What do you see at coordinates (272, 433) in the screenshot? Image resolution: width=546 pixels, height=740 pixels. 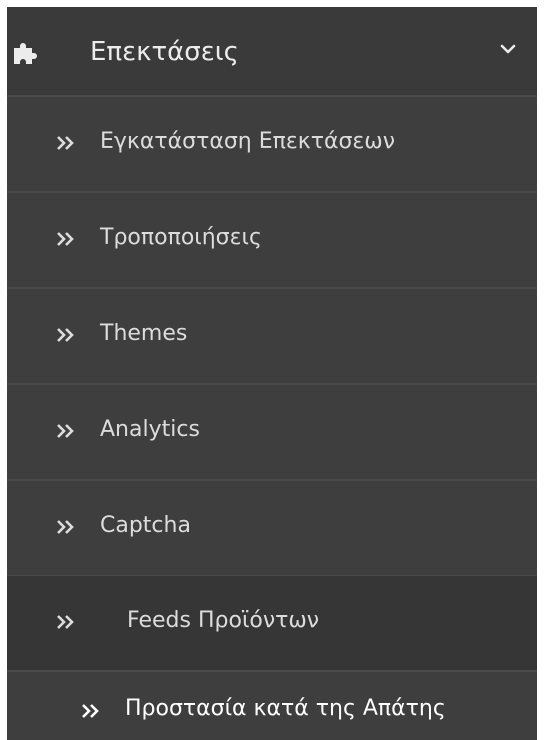 I see `menu-item-analytics: Analytics` at bounding box center [272, 433].